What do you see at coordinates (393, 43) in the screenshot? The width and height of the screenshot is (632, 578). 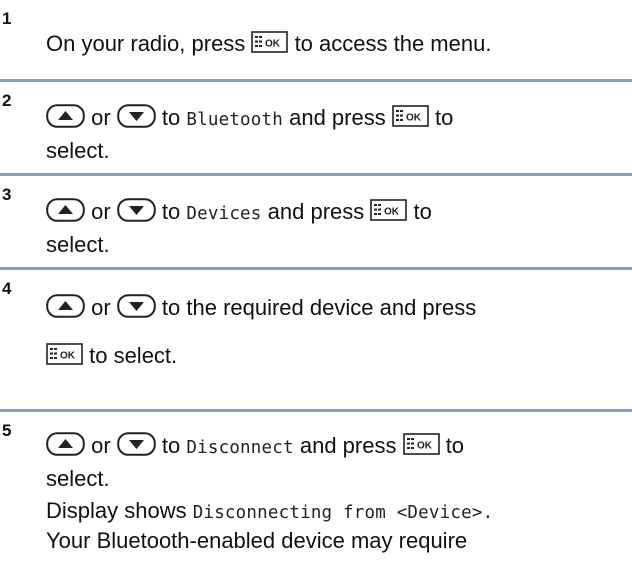 I see `step-text: to access the menu.` at bounding box center [393, 43].